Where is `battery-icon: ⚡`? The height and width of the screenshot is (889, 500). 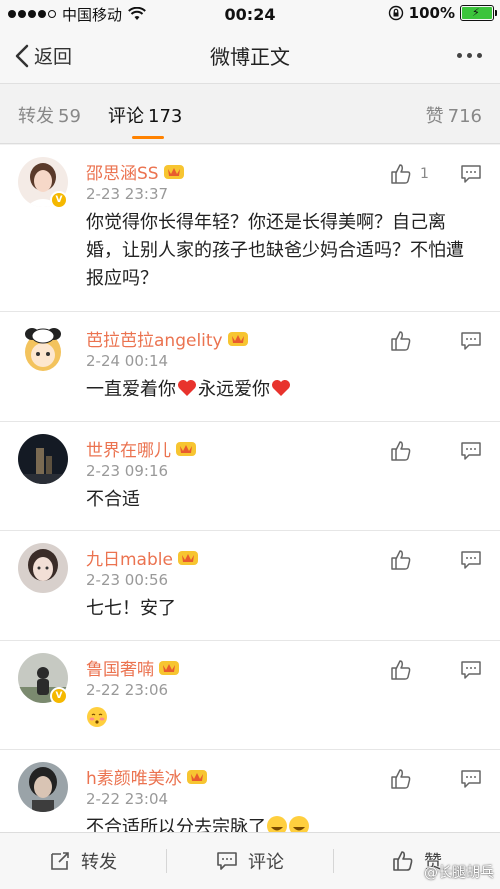 battery-icon: ⚡ is located at coordinates (478, 13).